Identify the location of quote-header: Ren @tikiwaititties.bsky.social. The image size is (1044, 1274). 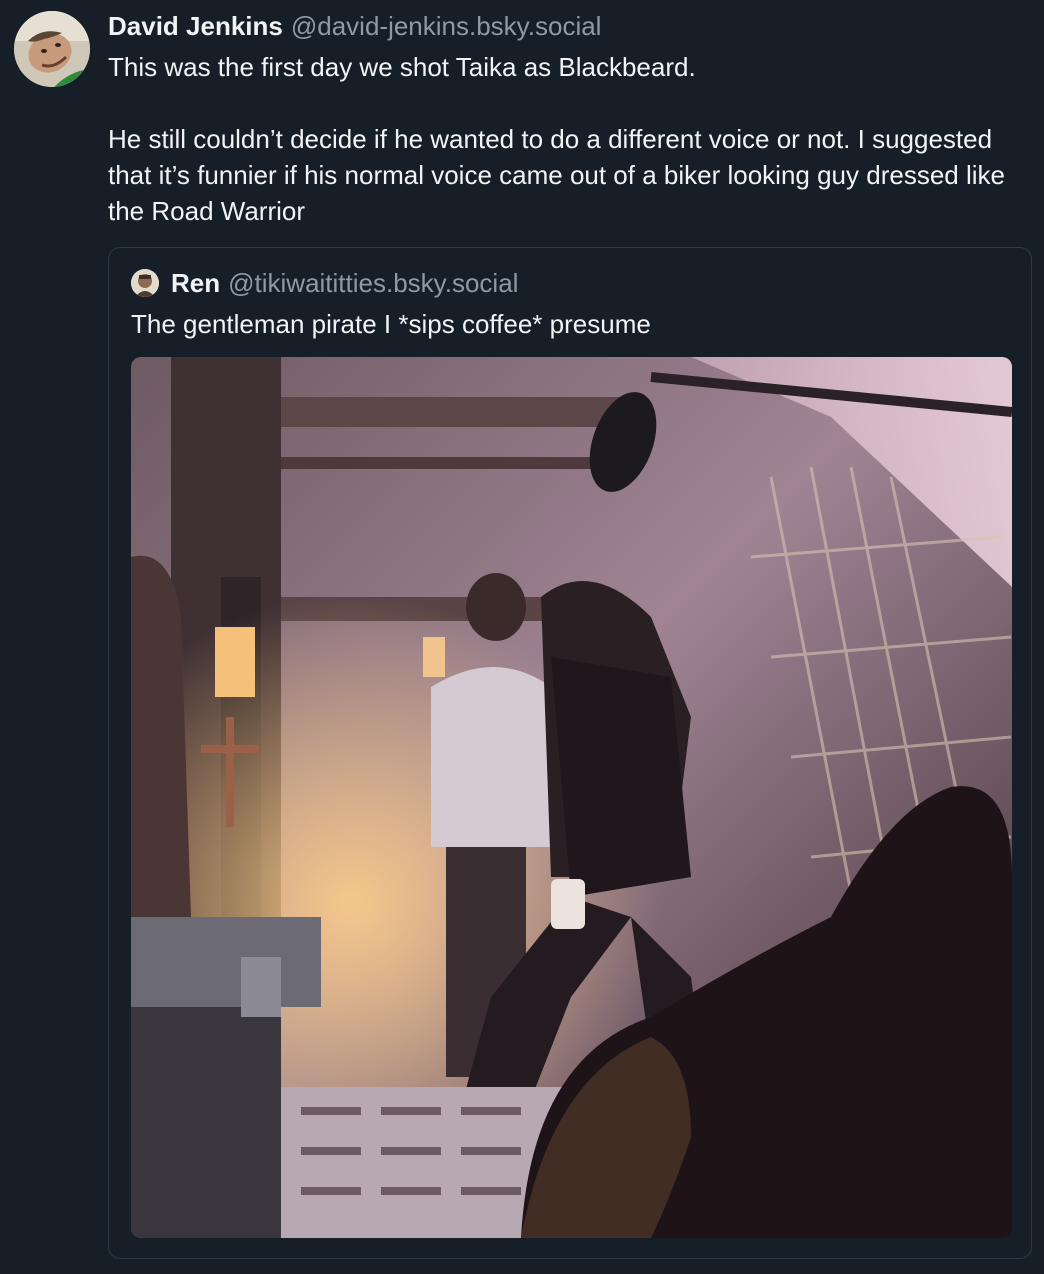
(324, 283).